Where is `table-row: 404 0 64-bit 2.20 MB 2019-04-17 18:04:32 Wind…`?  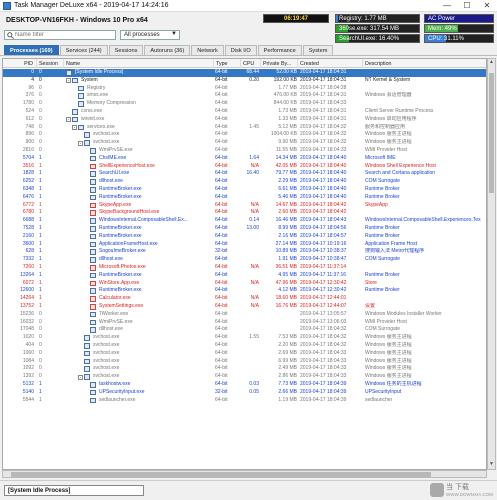 table-row: 404 0 64-bit 2.20 MB 2019-04-17 18:04:32 Wind… is located at coordinates (244, 346).